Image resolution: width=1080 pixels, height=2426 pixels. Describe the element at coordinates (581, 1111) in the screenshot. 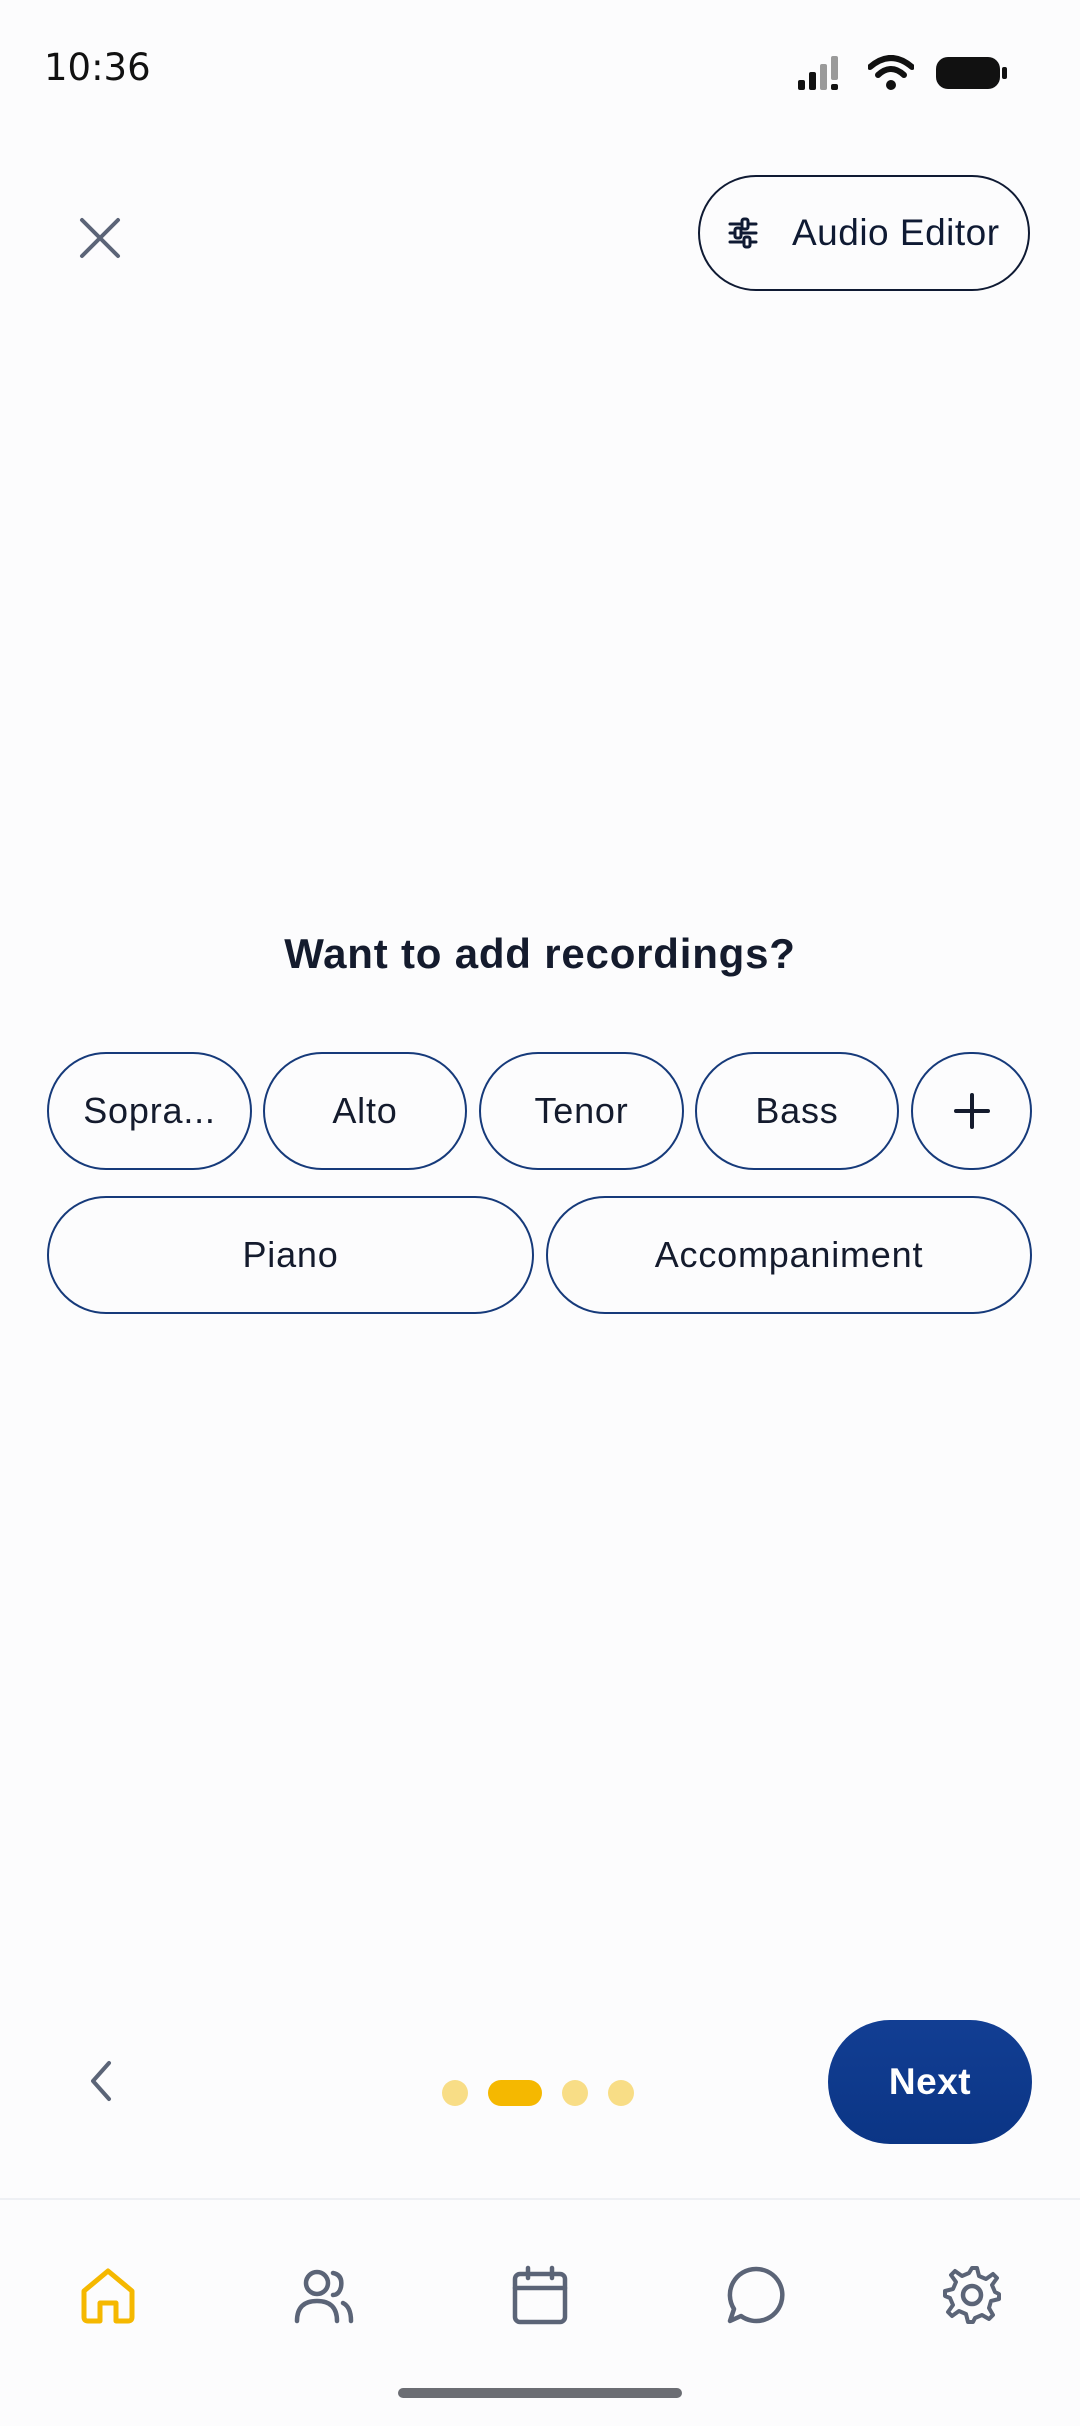

I see `chip-tenor: Tenor` at that location.